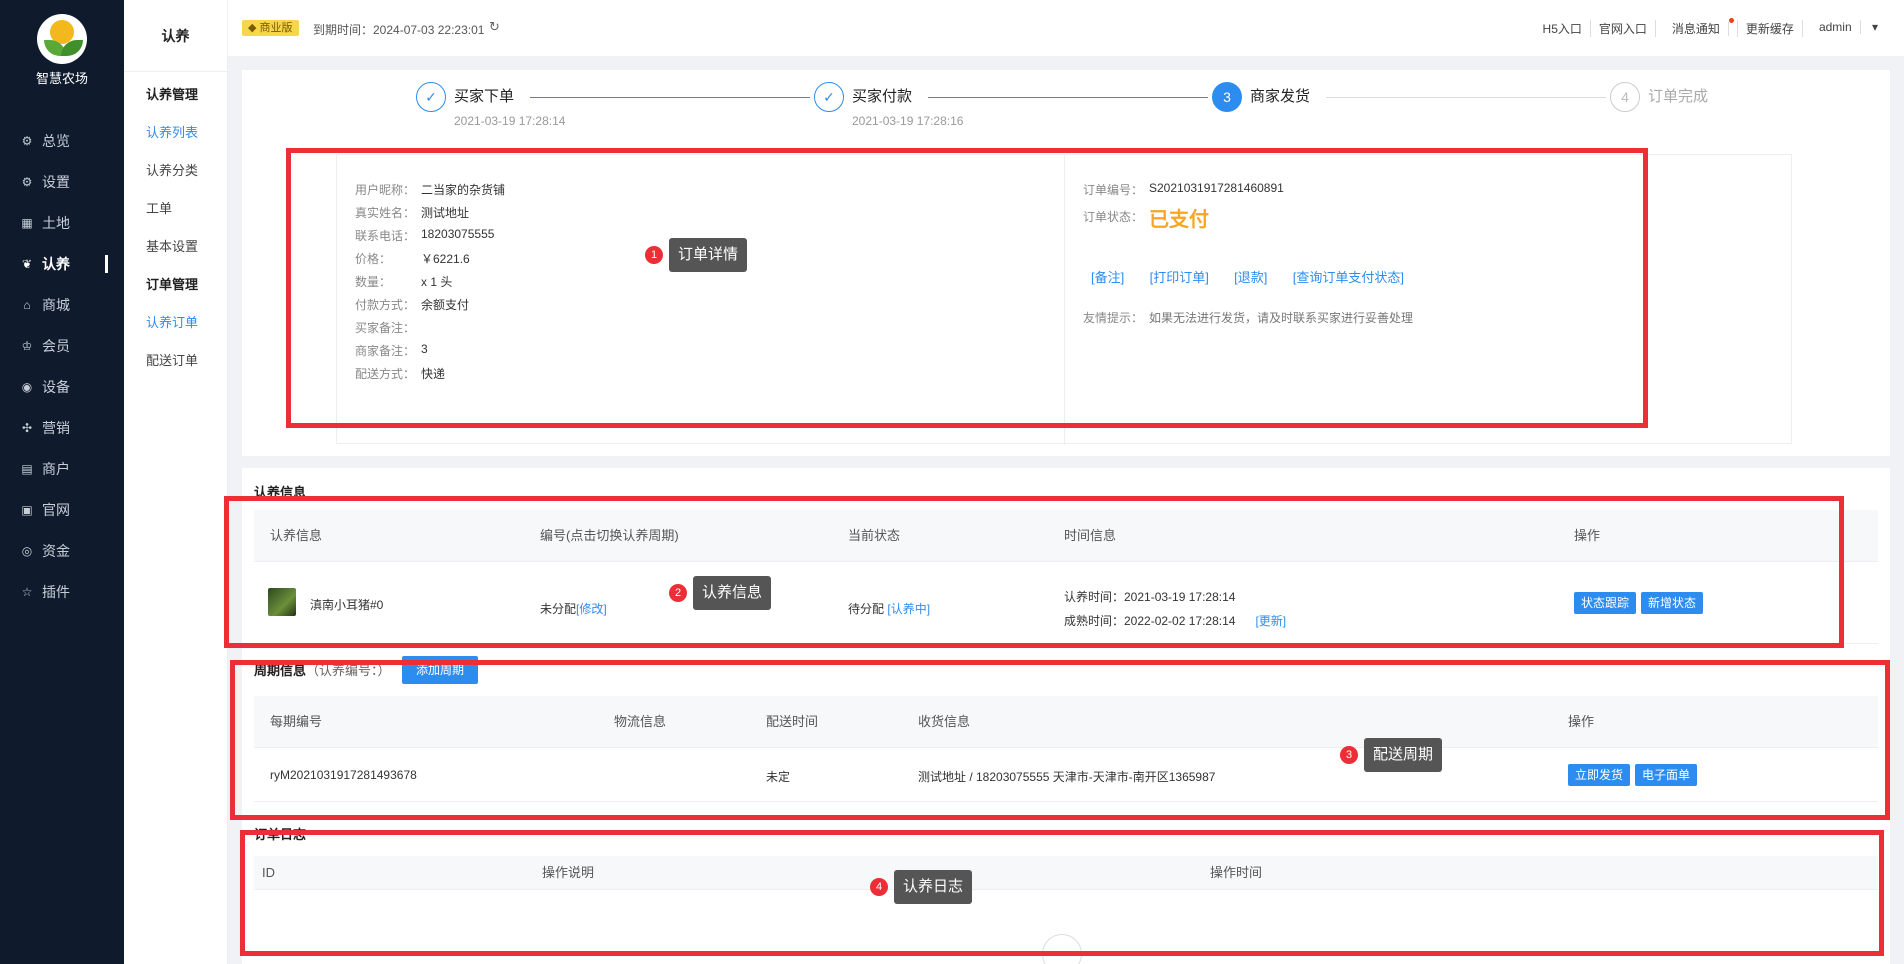  Describe the element at coordinates (1625, 97) in the screenshot. I see `step-number: 4` at that location.